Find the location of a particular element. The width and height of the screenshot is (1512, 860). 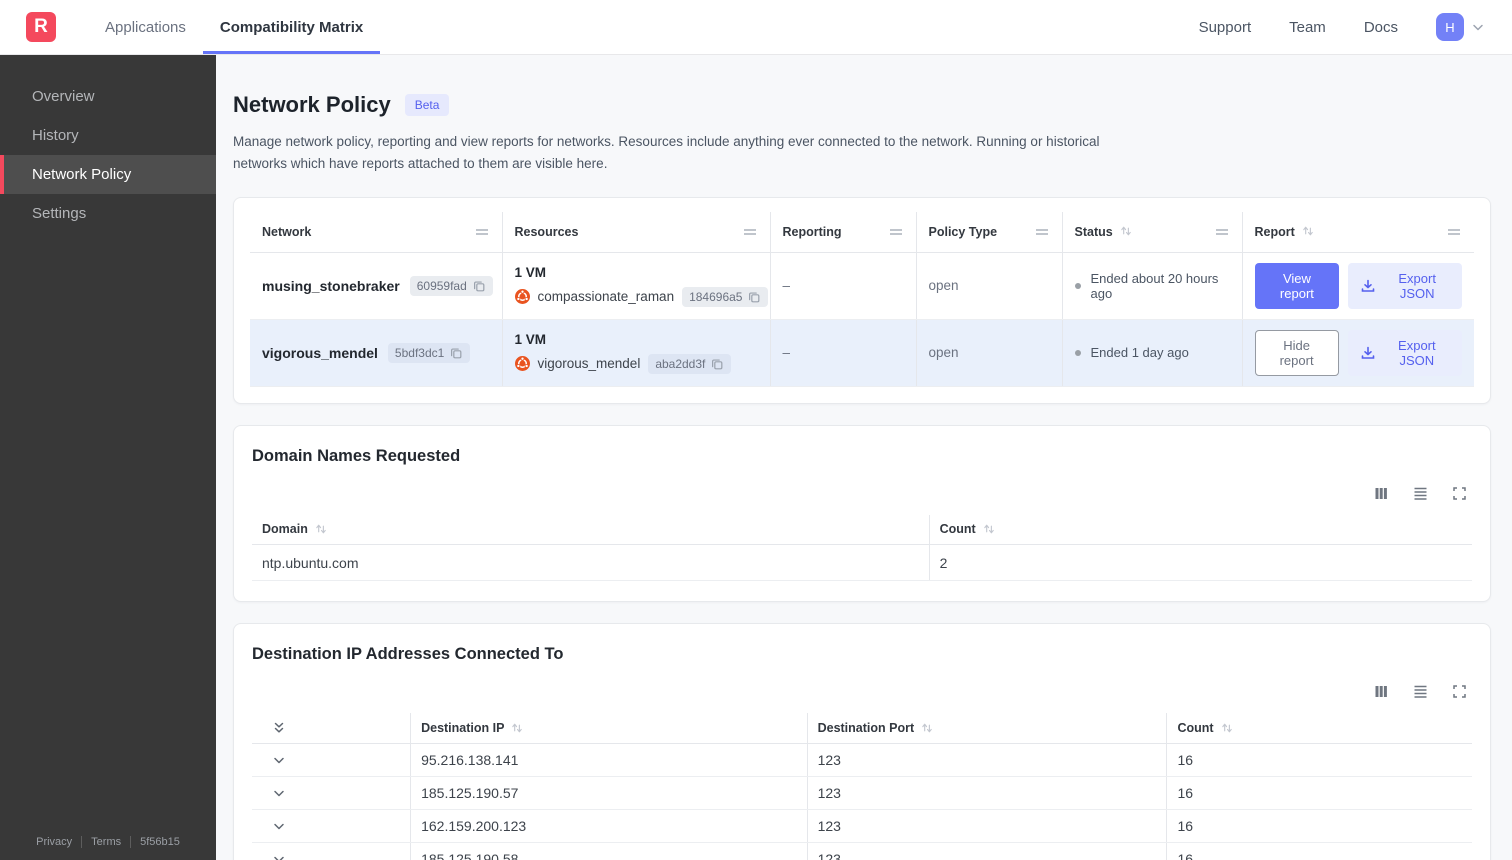

build-version: 5f56b15 is located at coordinates (160, 842).